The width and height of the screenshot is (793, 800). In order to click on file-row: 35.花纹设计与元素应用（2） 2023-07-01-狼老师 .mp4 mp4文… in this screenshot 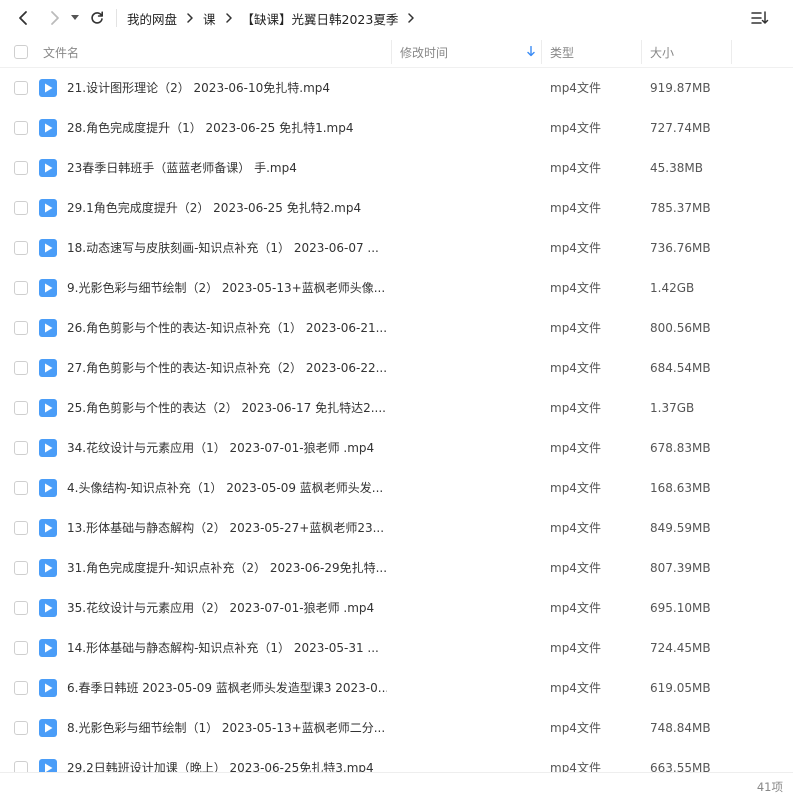, I will do `click(396, 608)`.